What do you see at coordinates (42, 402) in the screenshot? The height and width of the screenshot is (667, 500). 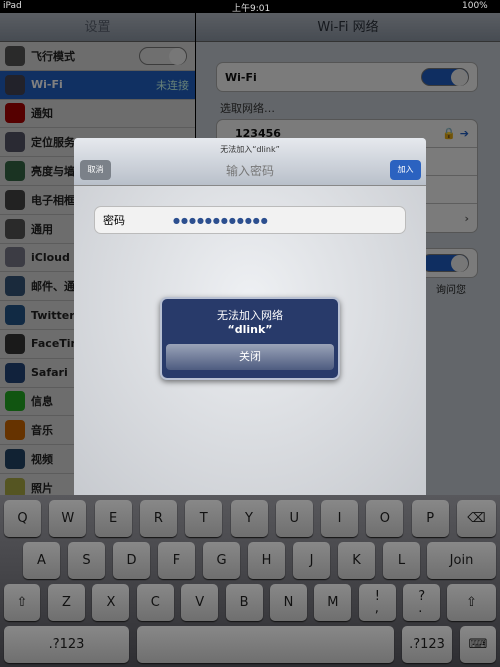 I see `sidebar-item-label: 信息` at bounding box center [42, 402].